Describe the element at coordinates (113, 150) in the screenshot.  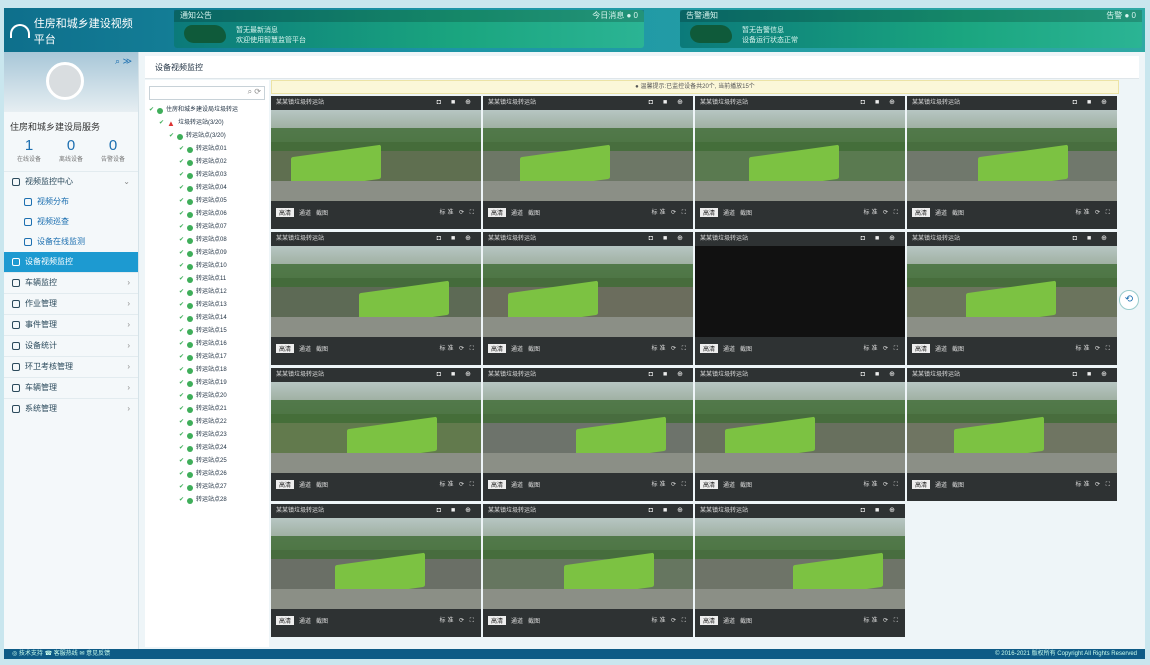
I see `count-item: 0 告警设备` at that location.